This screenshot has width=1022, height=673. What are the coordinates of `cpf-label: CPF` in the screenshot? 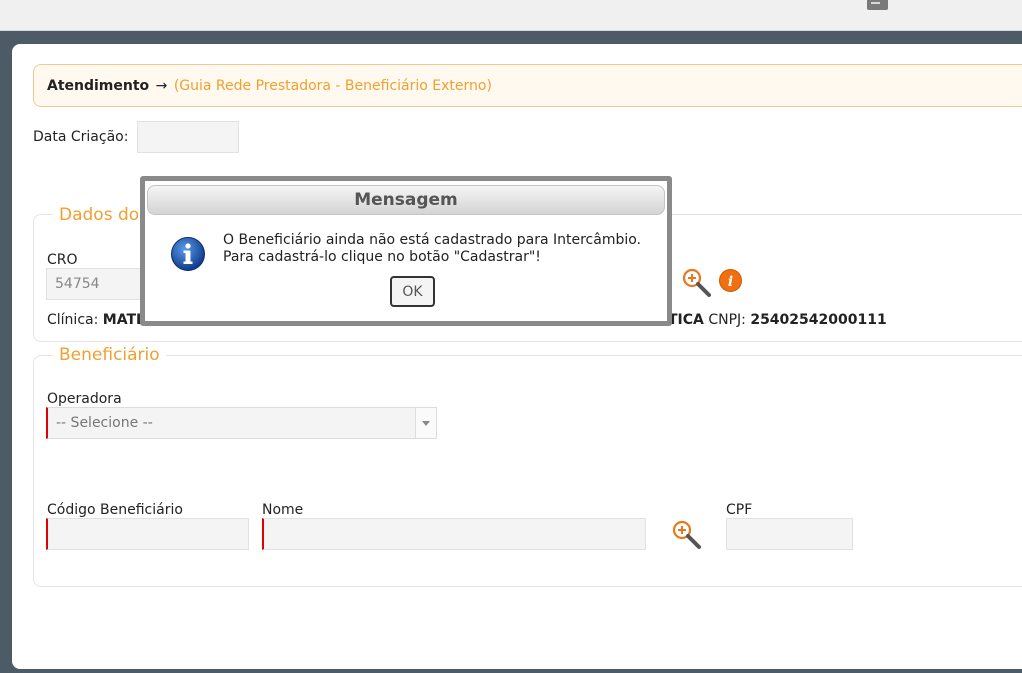 It's located at (739, 510).